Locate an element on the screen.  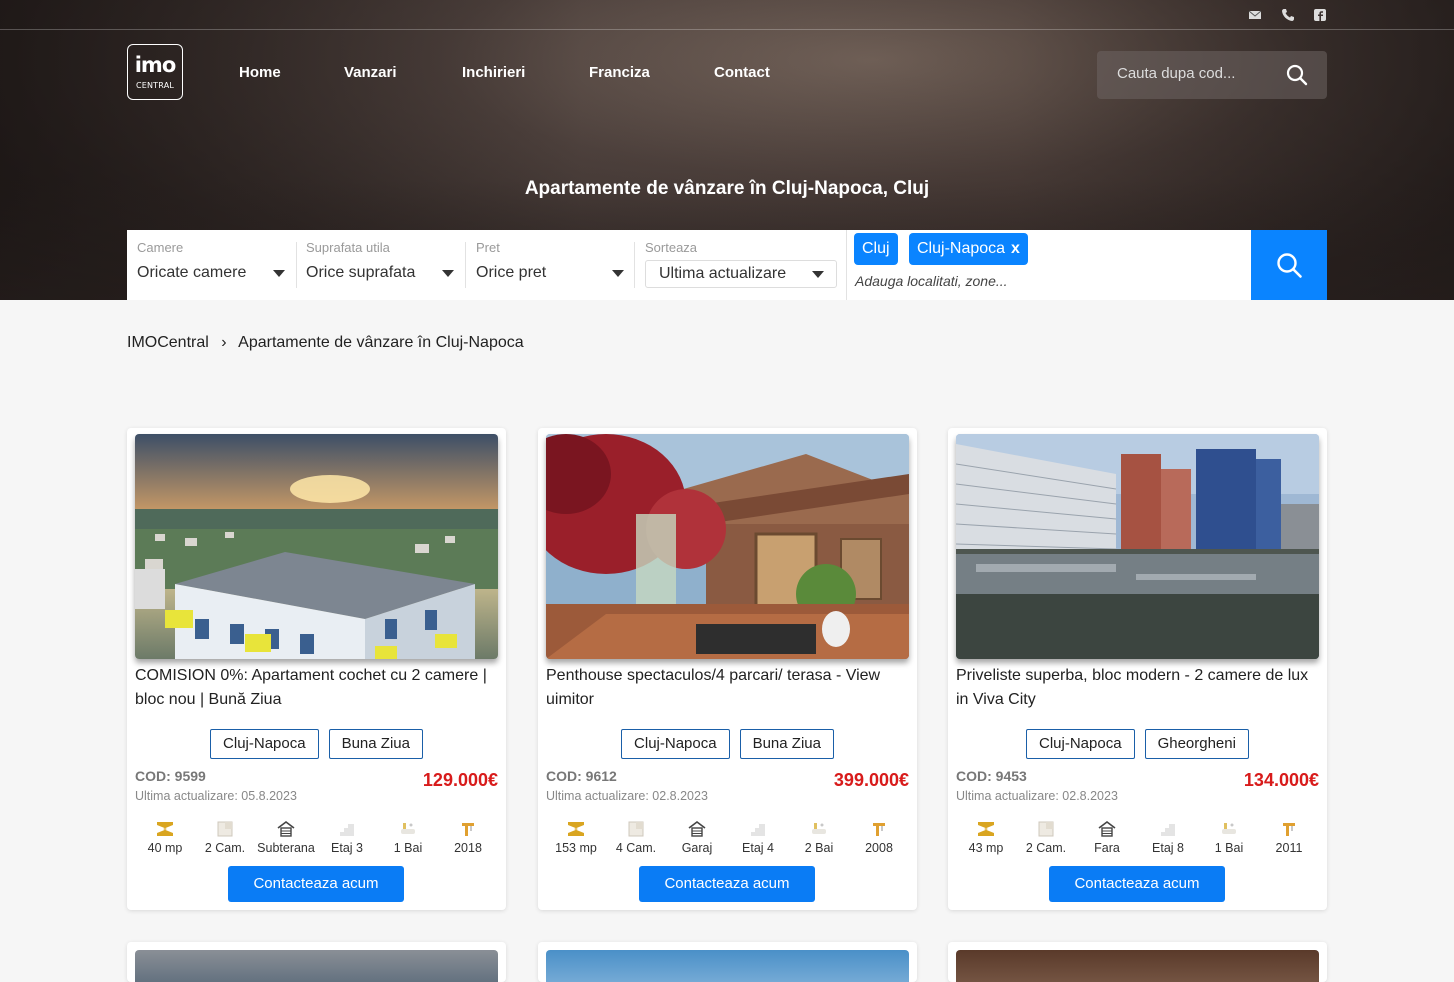
location-tag-cluj: Cluj is located at coordinates (876, 249).